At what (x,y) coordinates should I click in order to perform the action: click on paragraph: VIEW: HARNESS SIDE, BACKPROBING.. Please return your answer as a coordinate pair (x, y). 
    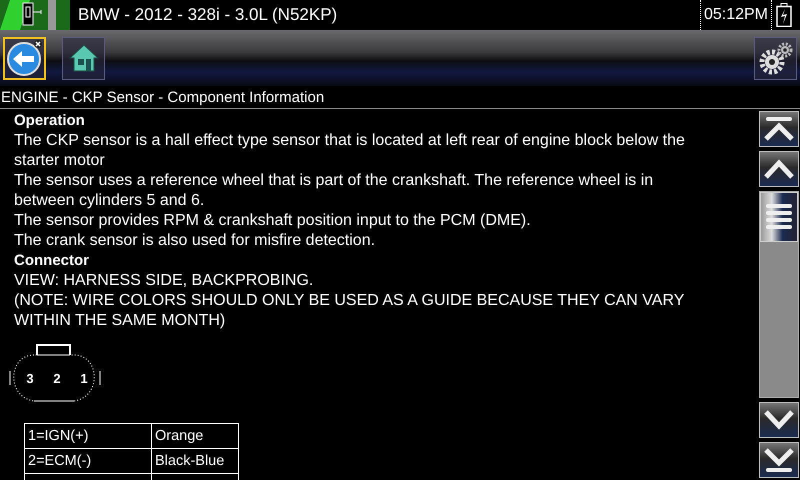
    Looking at the image, I should click on (164, 281).